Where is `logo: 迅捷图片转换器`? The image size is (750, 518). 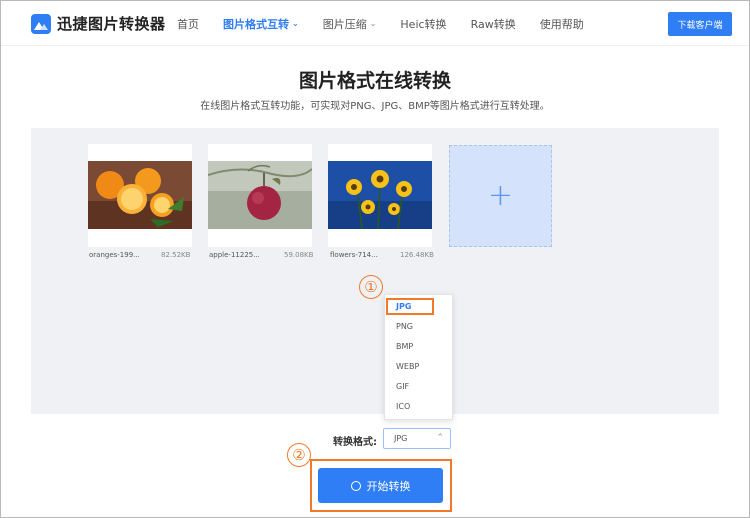 logo: 迅捷图片转换器 is located at coordinates (98, 23).